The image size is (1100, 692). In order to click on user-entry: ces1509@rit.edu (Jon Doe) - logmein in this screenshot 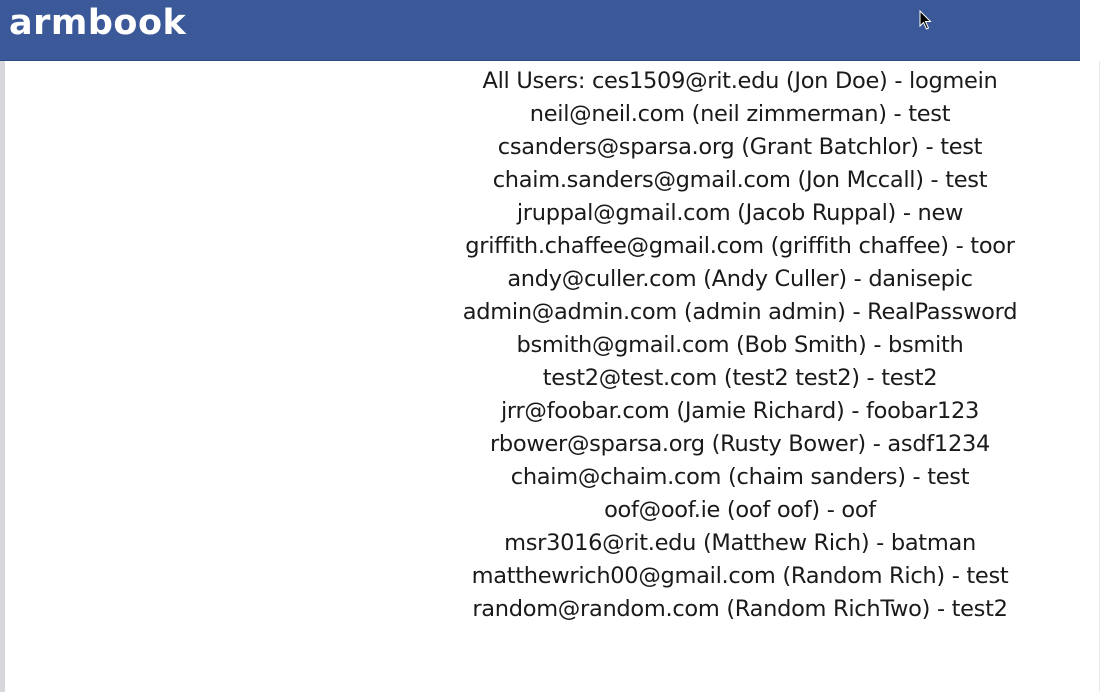, I will do `click(794, 81)`.